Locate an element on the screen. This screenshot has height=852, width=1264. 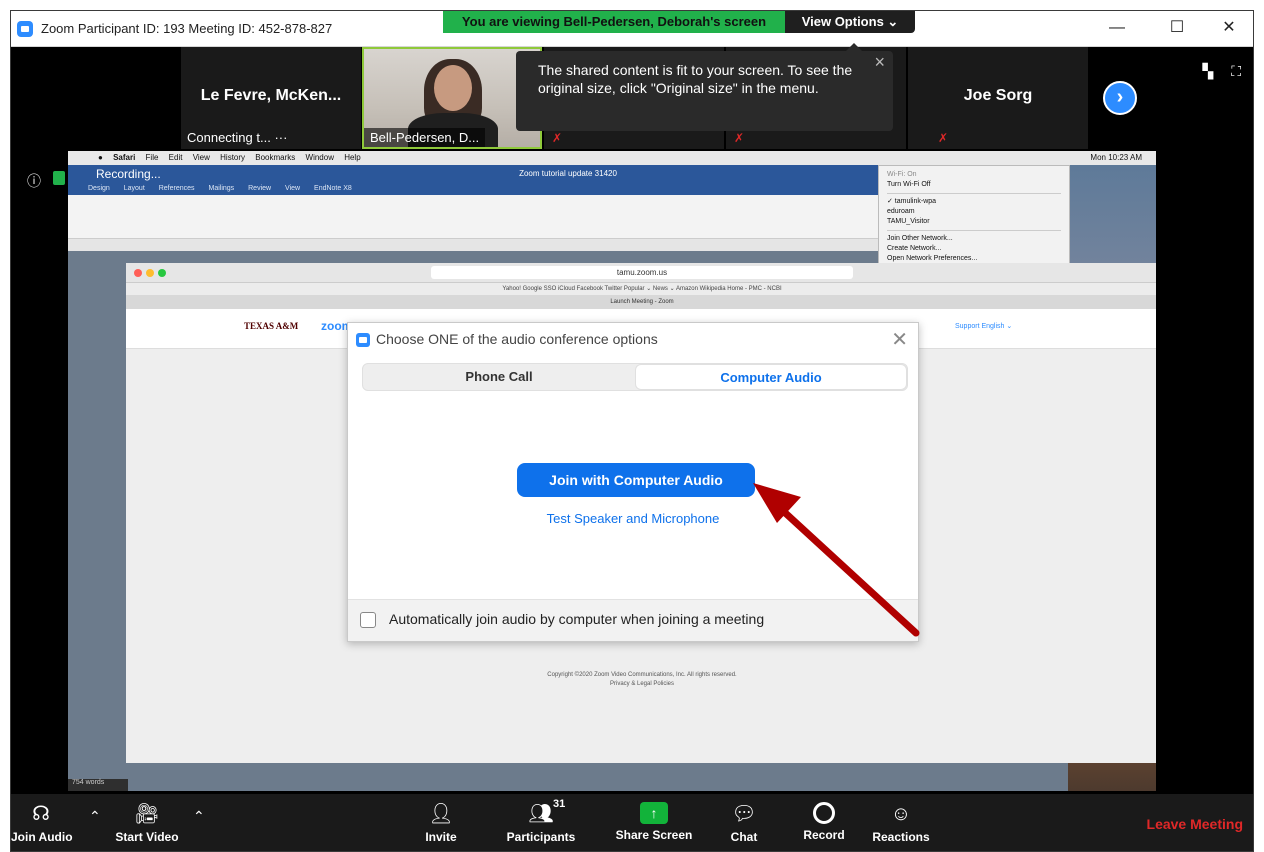
record-button: Record is located at coordinates (824, 822).